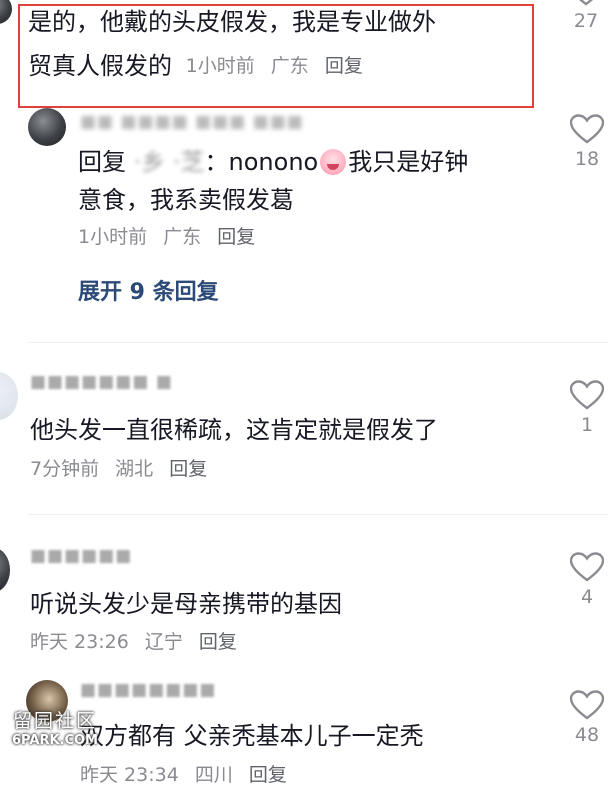 This screenshot has height=804, width=608. Describe the element at coordinates (47, 127) in the screenshot. I see `replier-avatar` at that location.